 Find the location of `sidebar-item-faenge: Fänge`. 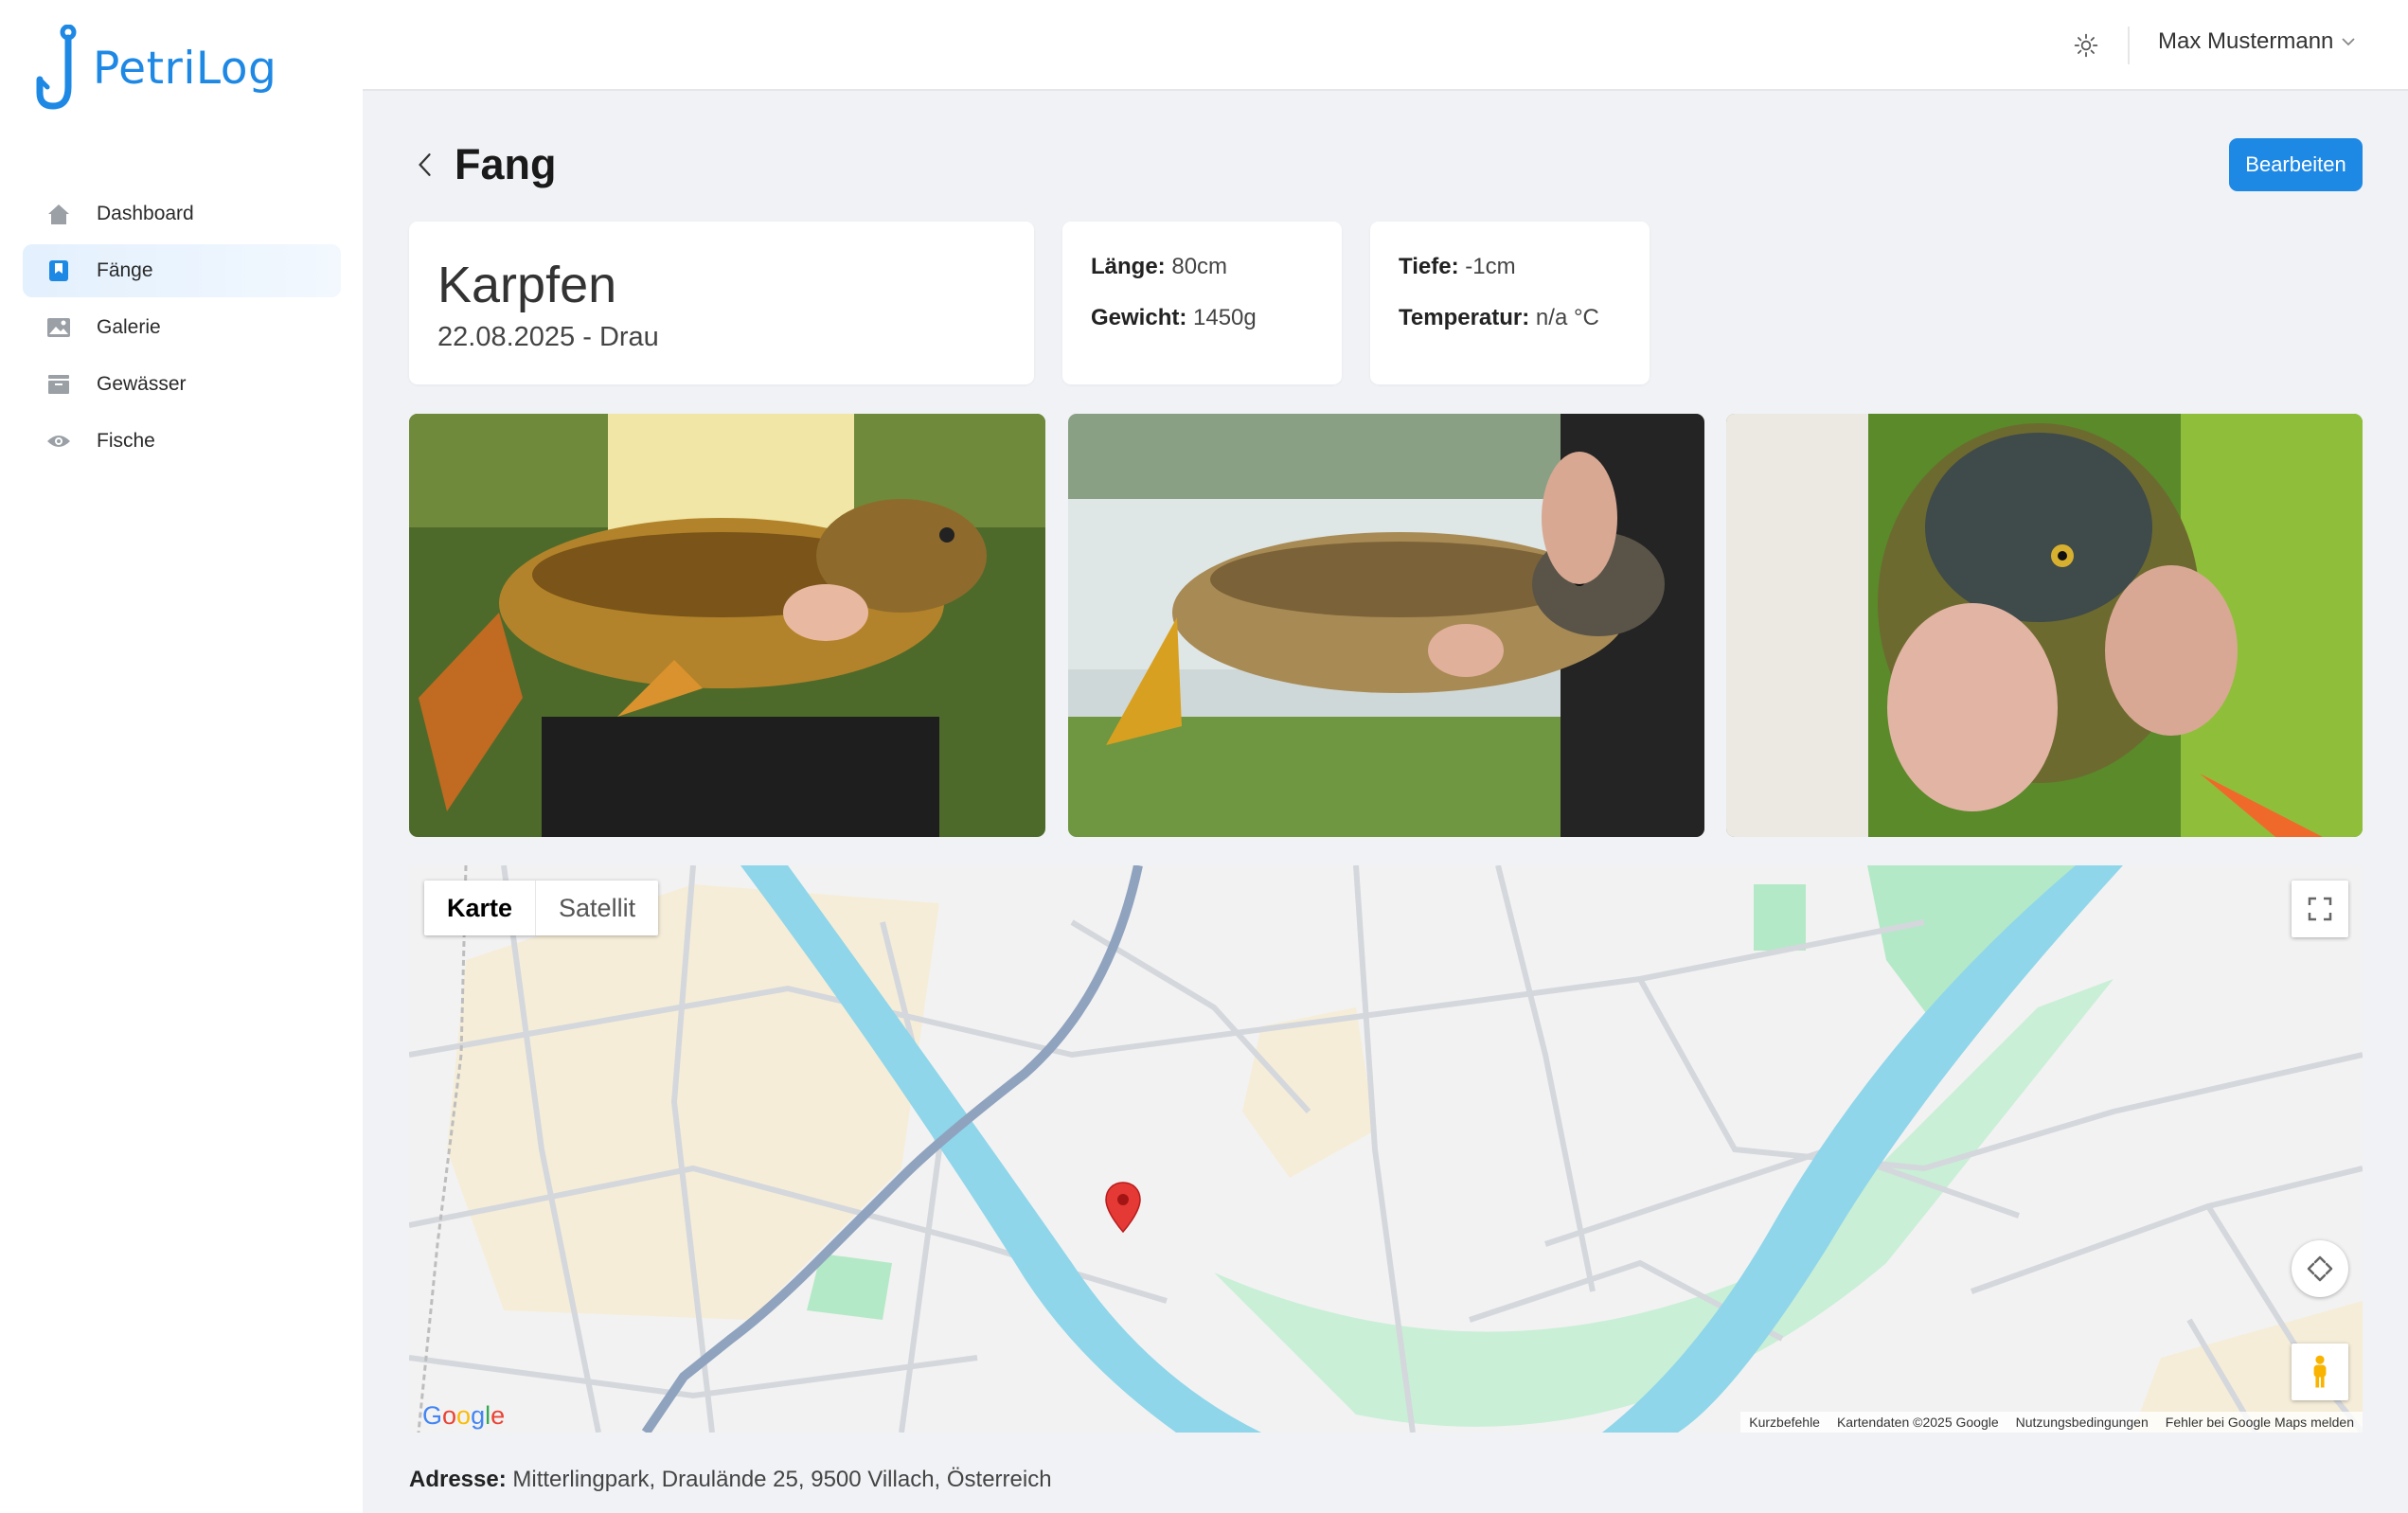

sidebar-item-faenge: Fänge is located at coordinates (182, 270).